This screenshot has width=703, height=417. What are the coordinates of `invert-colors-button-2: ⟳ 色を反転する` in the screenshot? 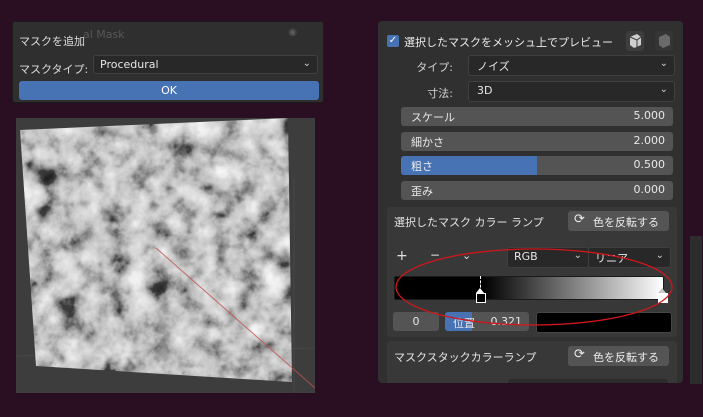 It's located at (618, 356).